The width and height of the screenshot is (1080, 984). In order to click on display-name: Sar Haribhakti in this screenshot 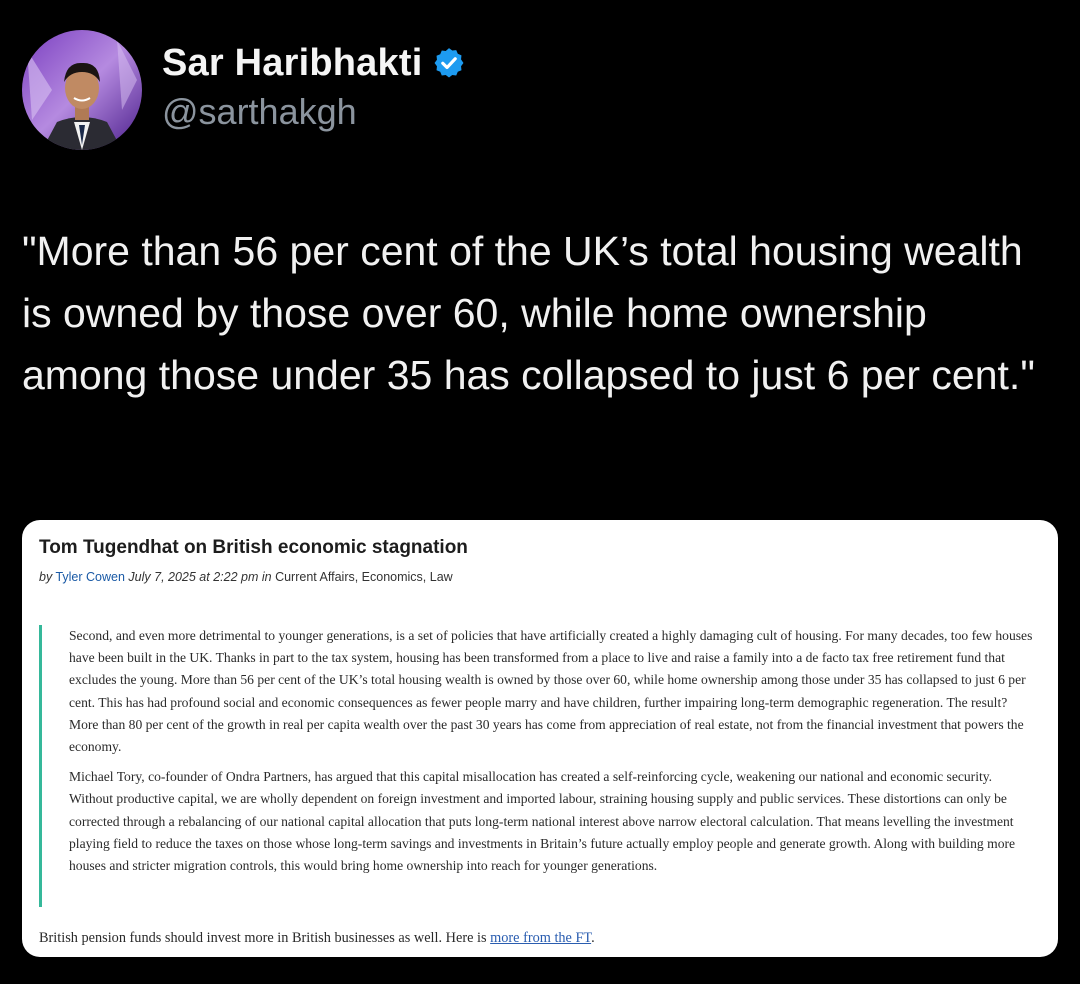, I will do `click(292, 63)`.